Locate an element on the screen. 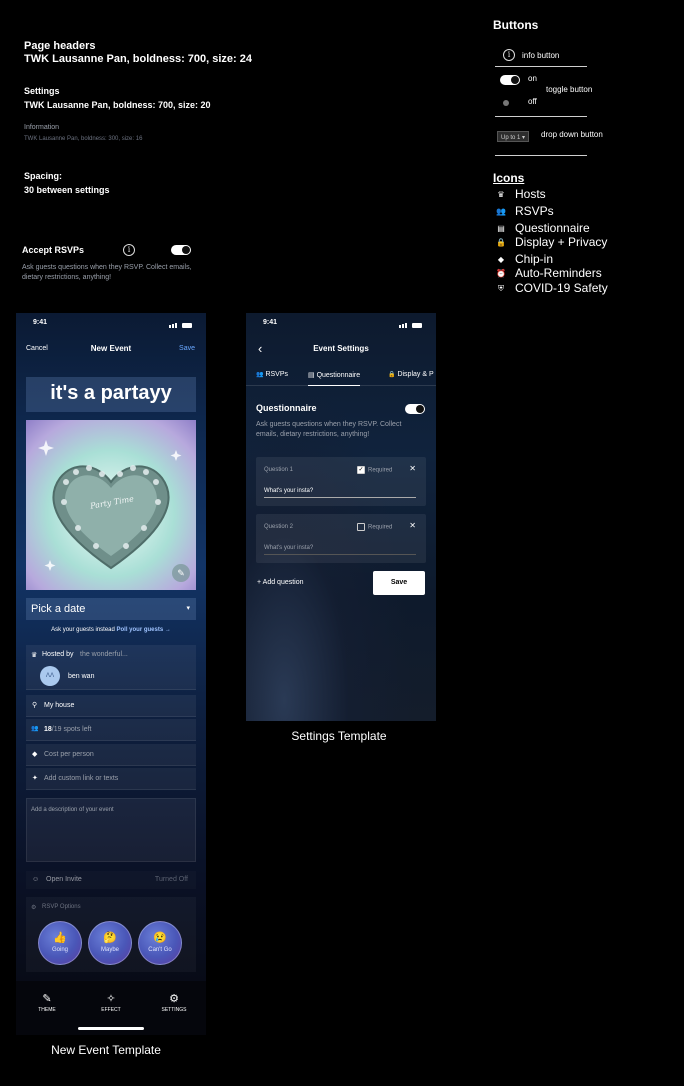 This screenshot has width=684, height=1086. question-label: Question 1 is located at coordinates (279, 470).